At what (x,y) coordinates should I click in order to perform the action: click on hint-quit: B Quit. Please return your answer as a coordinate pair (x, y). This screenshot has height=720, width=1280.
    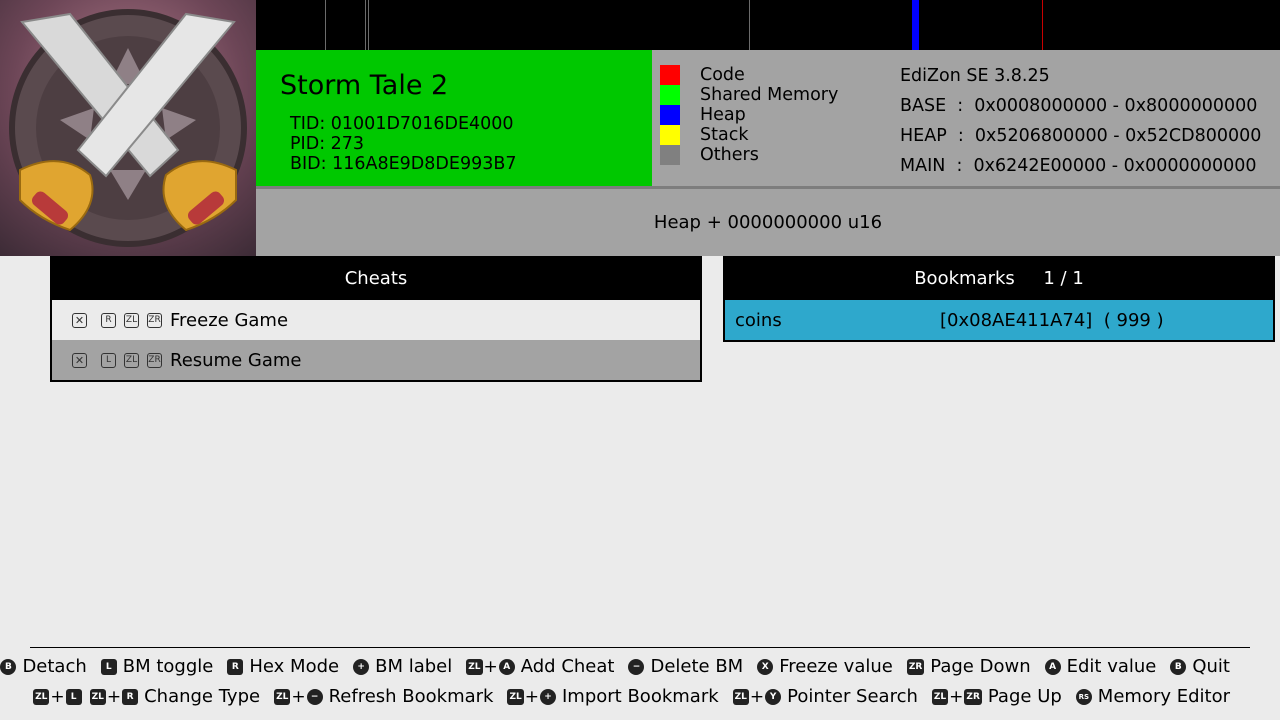
    Looking at the image, I should click on (1200, 666).